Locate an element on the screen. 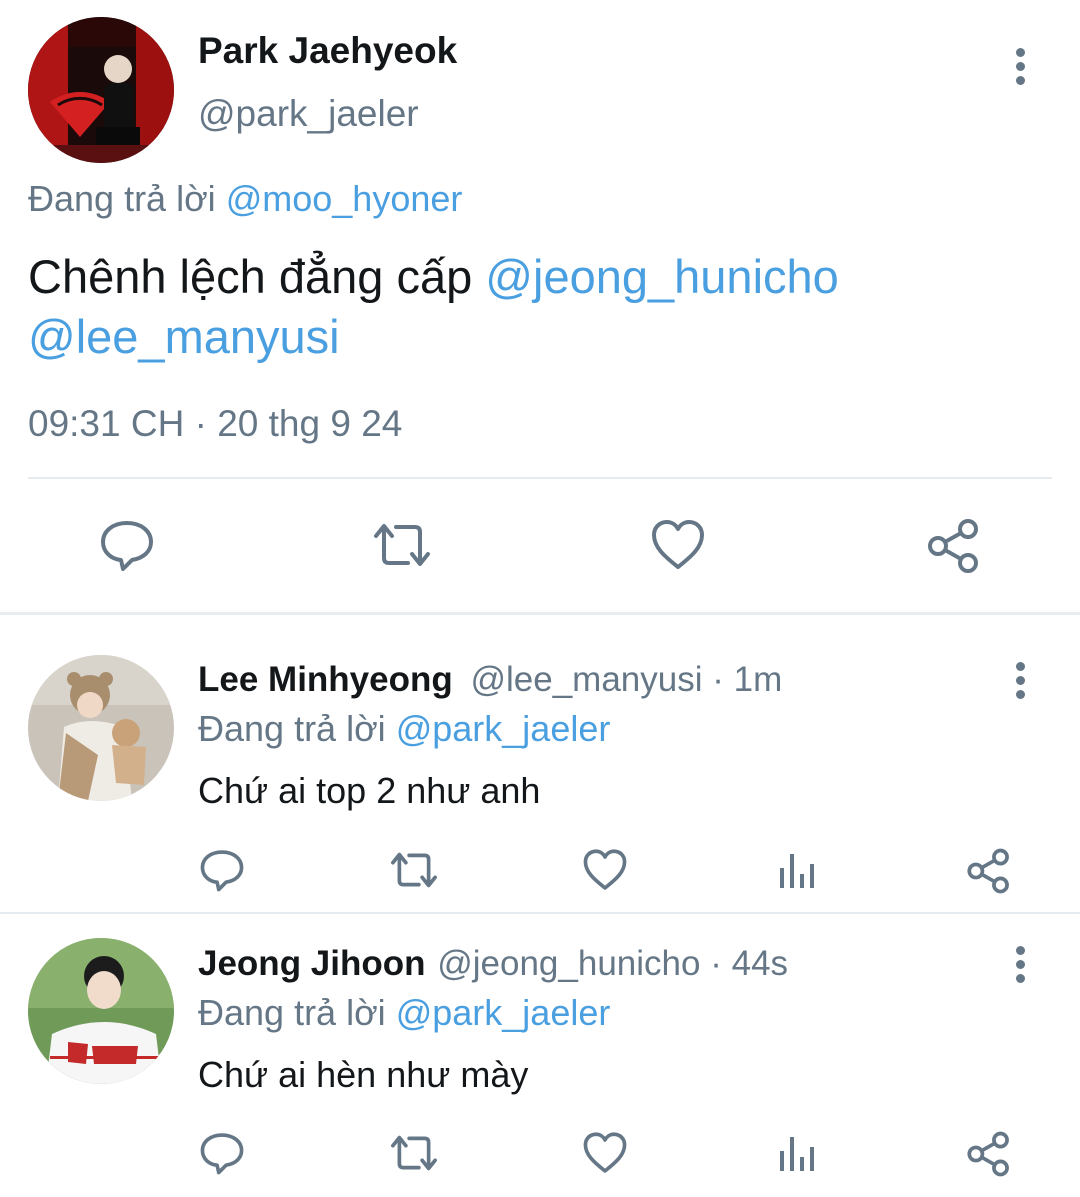  replying-to: Đang trả lời @moo_hyoner is located at coordinates (245, 199).